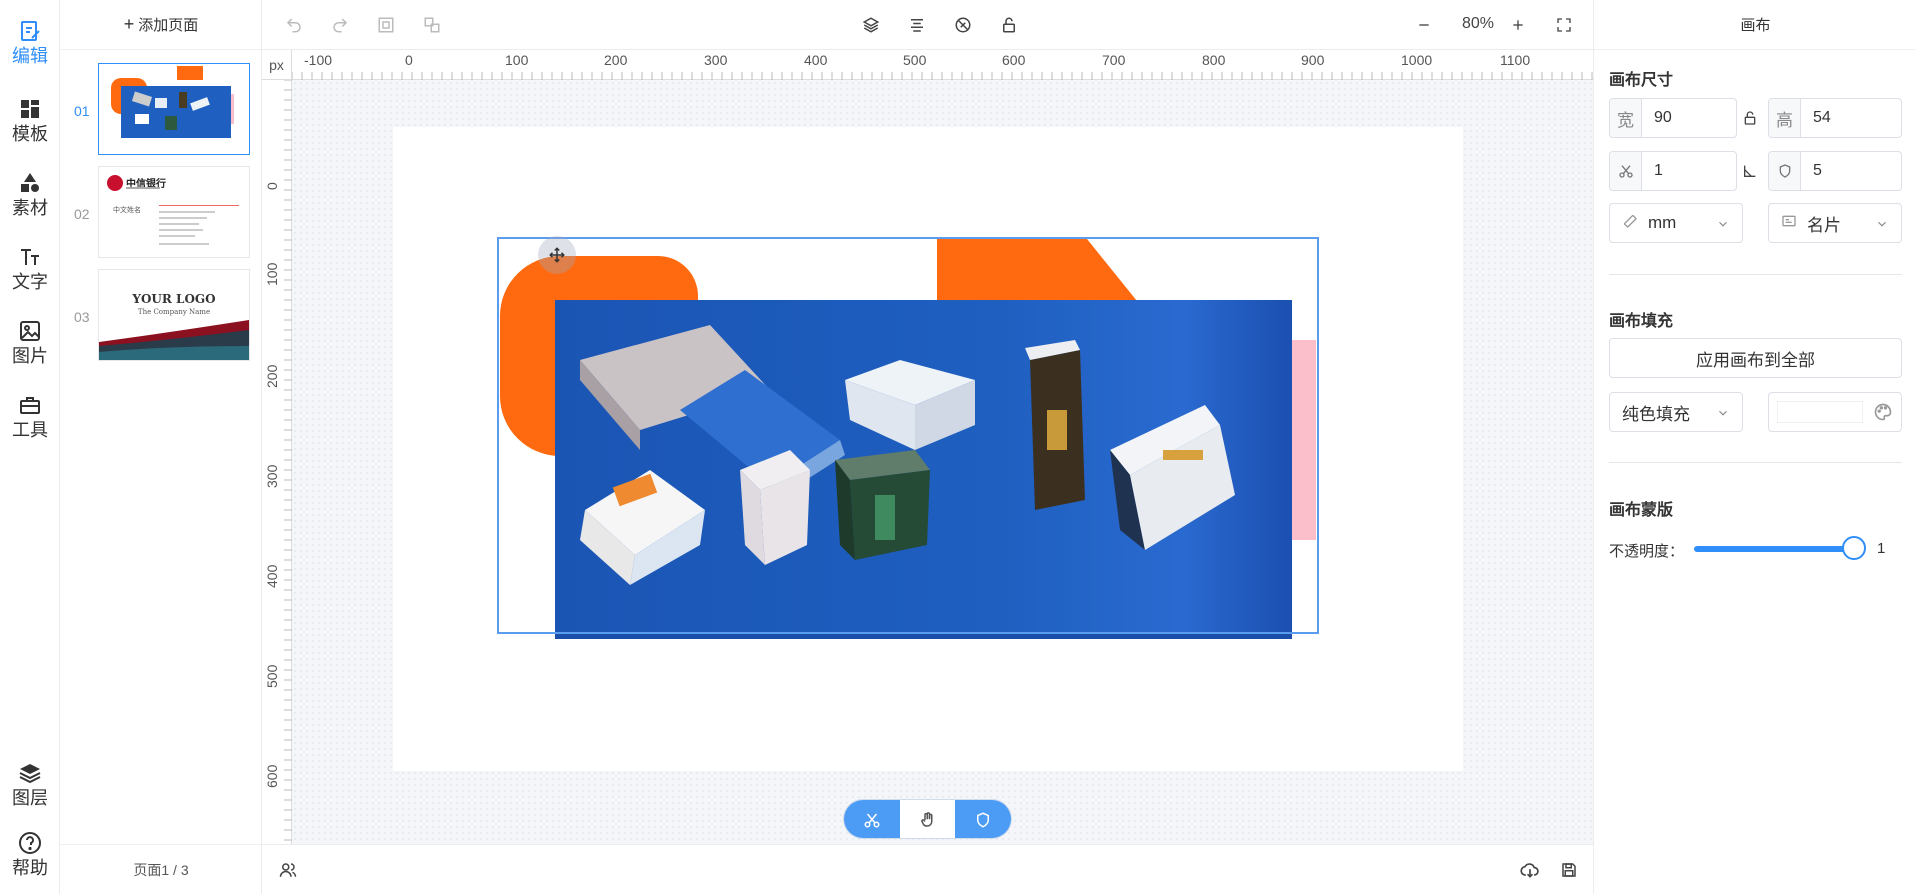 The image size is (1916, 894). Describe the element at coordinates (30, 798) in the screenshot. I see `rail-layers-label: 图层` at that location.